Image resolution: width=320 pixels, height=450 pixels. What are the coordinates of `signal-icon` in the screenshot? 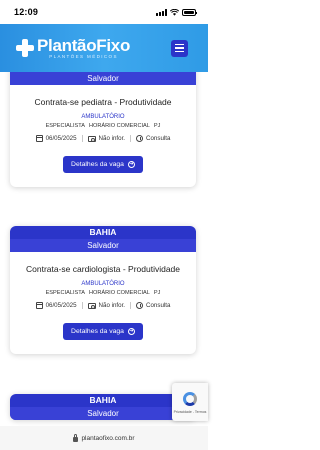 It's located at (161, 12).